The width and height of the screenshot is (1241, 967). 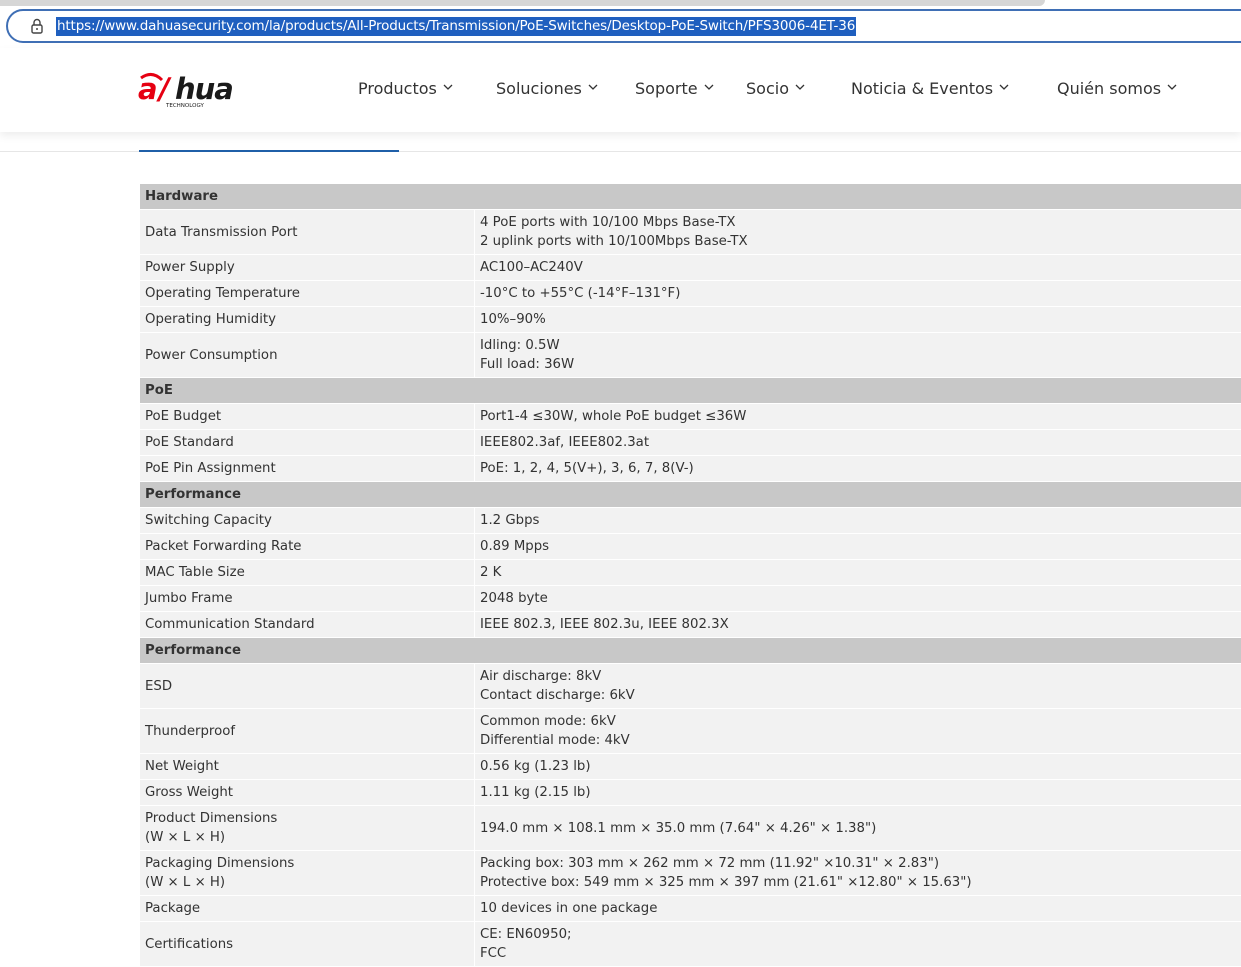 What do you see at coordinates (307, 767) in the screenshot?
I see `spec-label: Net Weight` at bounding box center [307, 767].